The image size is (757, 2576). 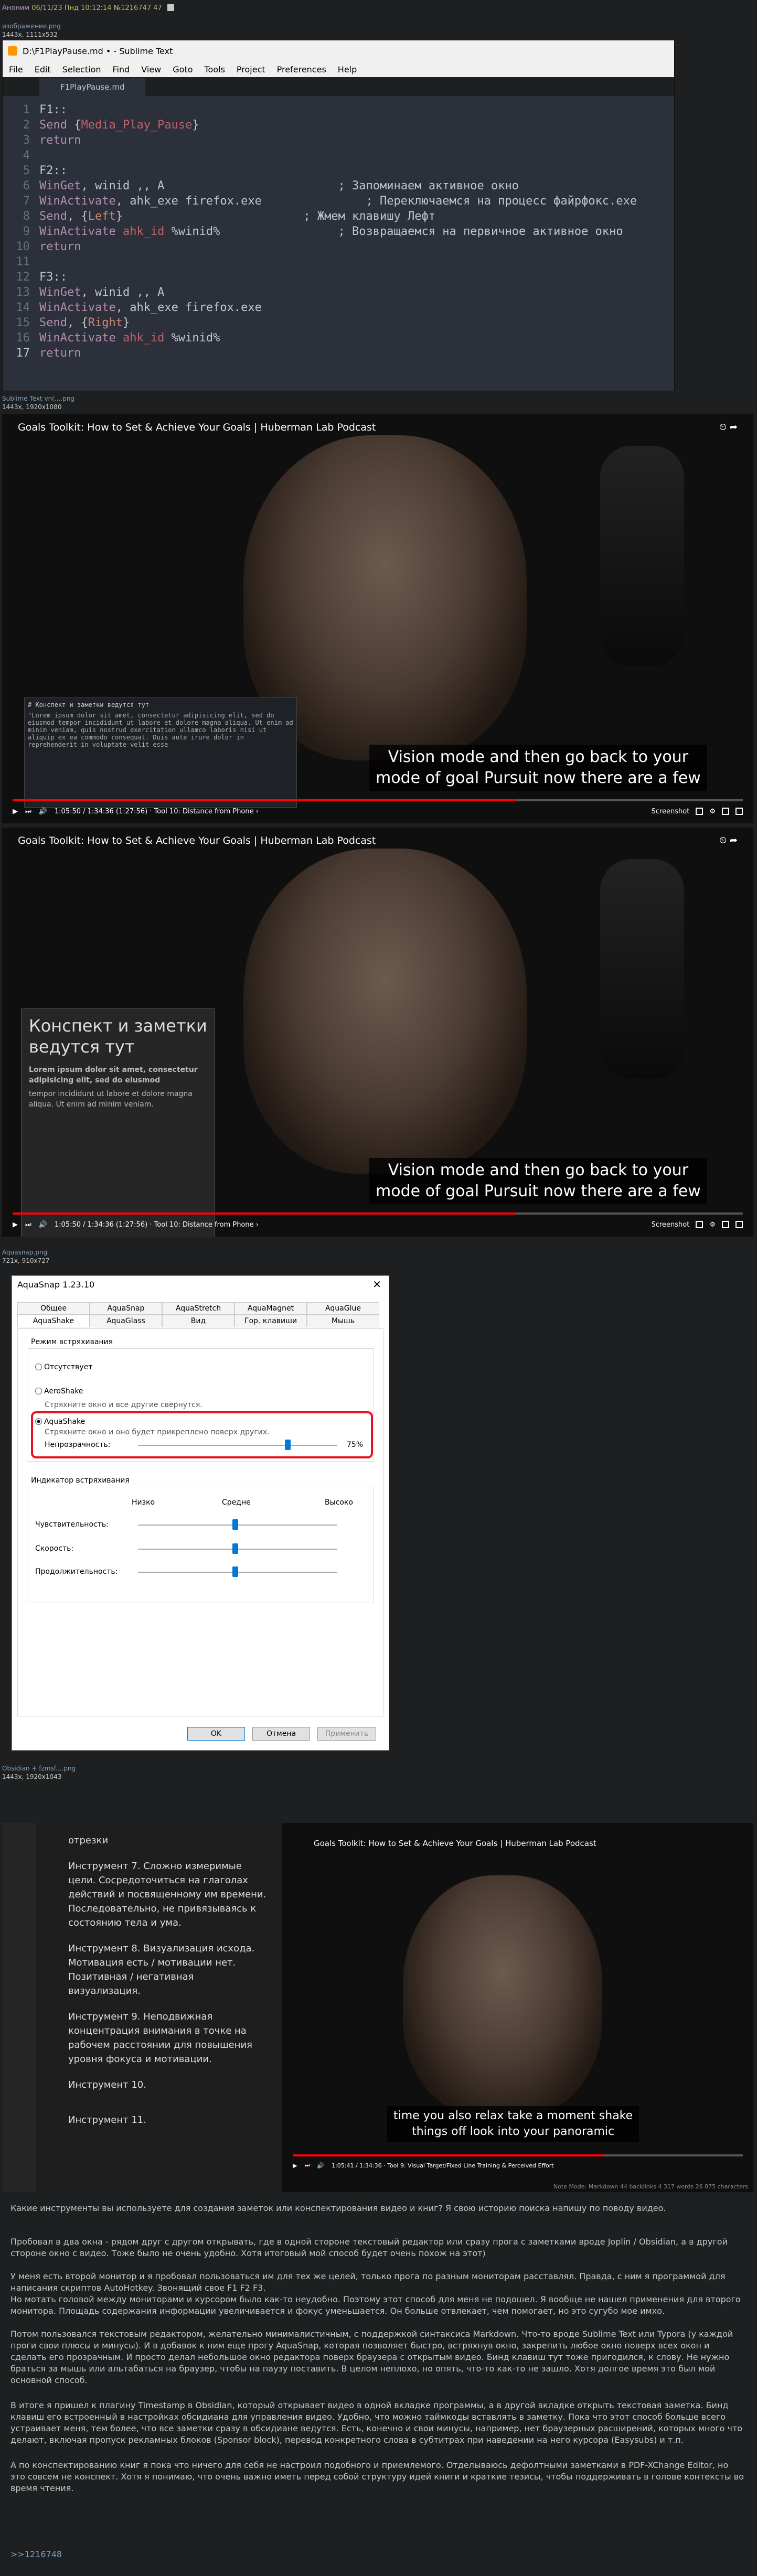 What do you see at coordinates (170, 7) in the screenshot?
I see `flag-icon` at bounding box center [170, 7].